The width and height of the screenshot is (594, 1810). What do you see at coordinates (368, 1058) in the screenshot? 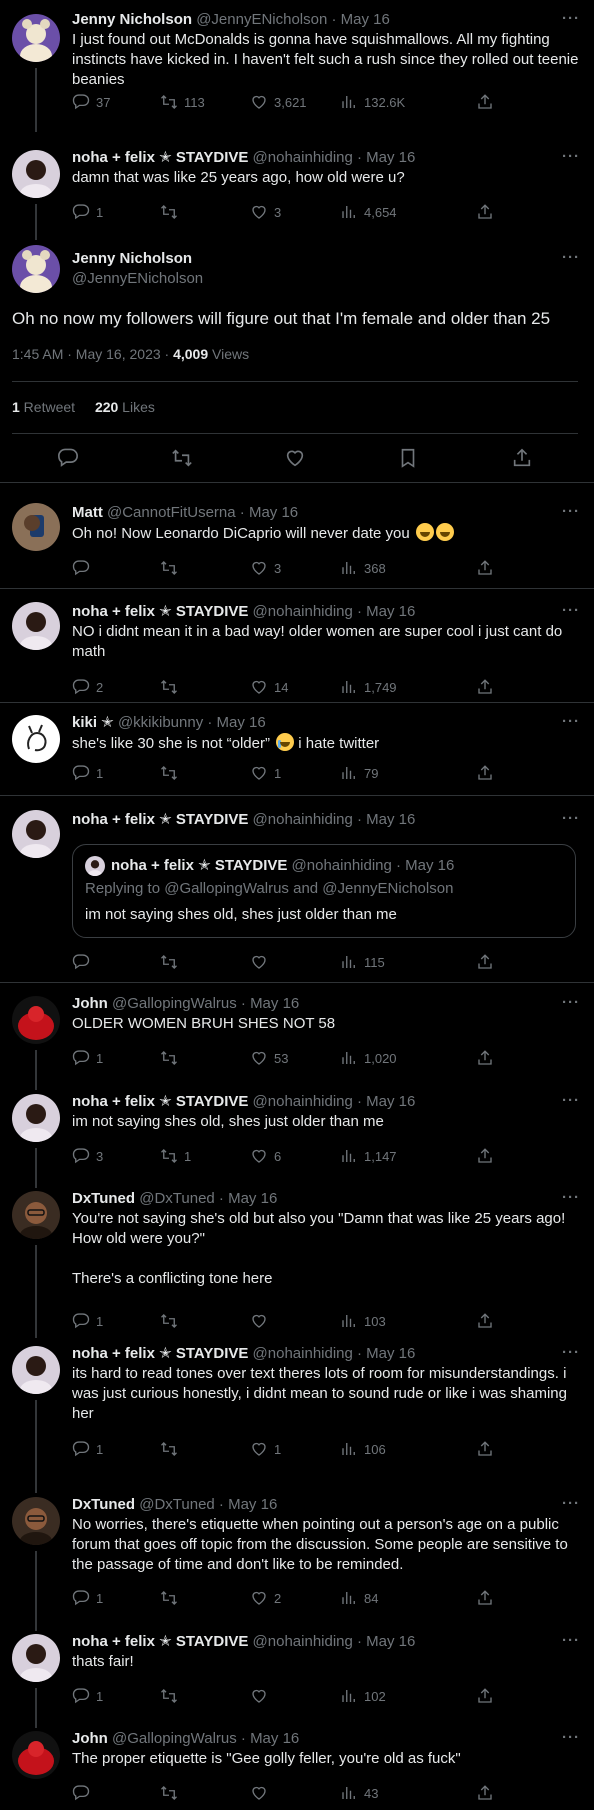
I see `views-button: 1,020` at bounding box center [368, 1058].